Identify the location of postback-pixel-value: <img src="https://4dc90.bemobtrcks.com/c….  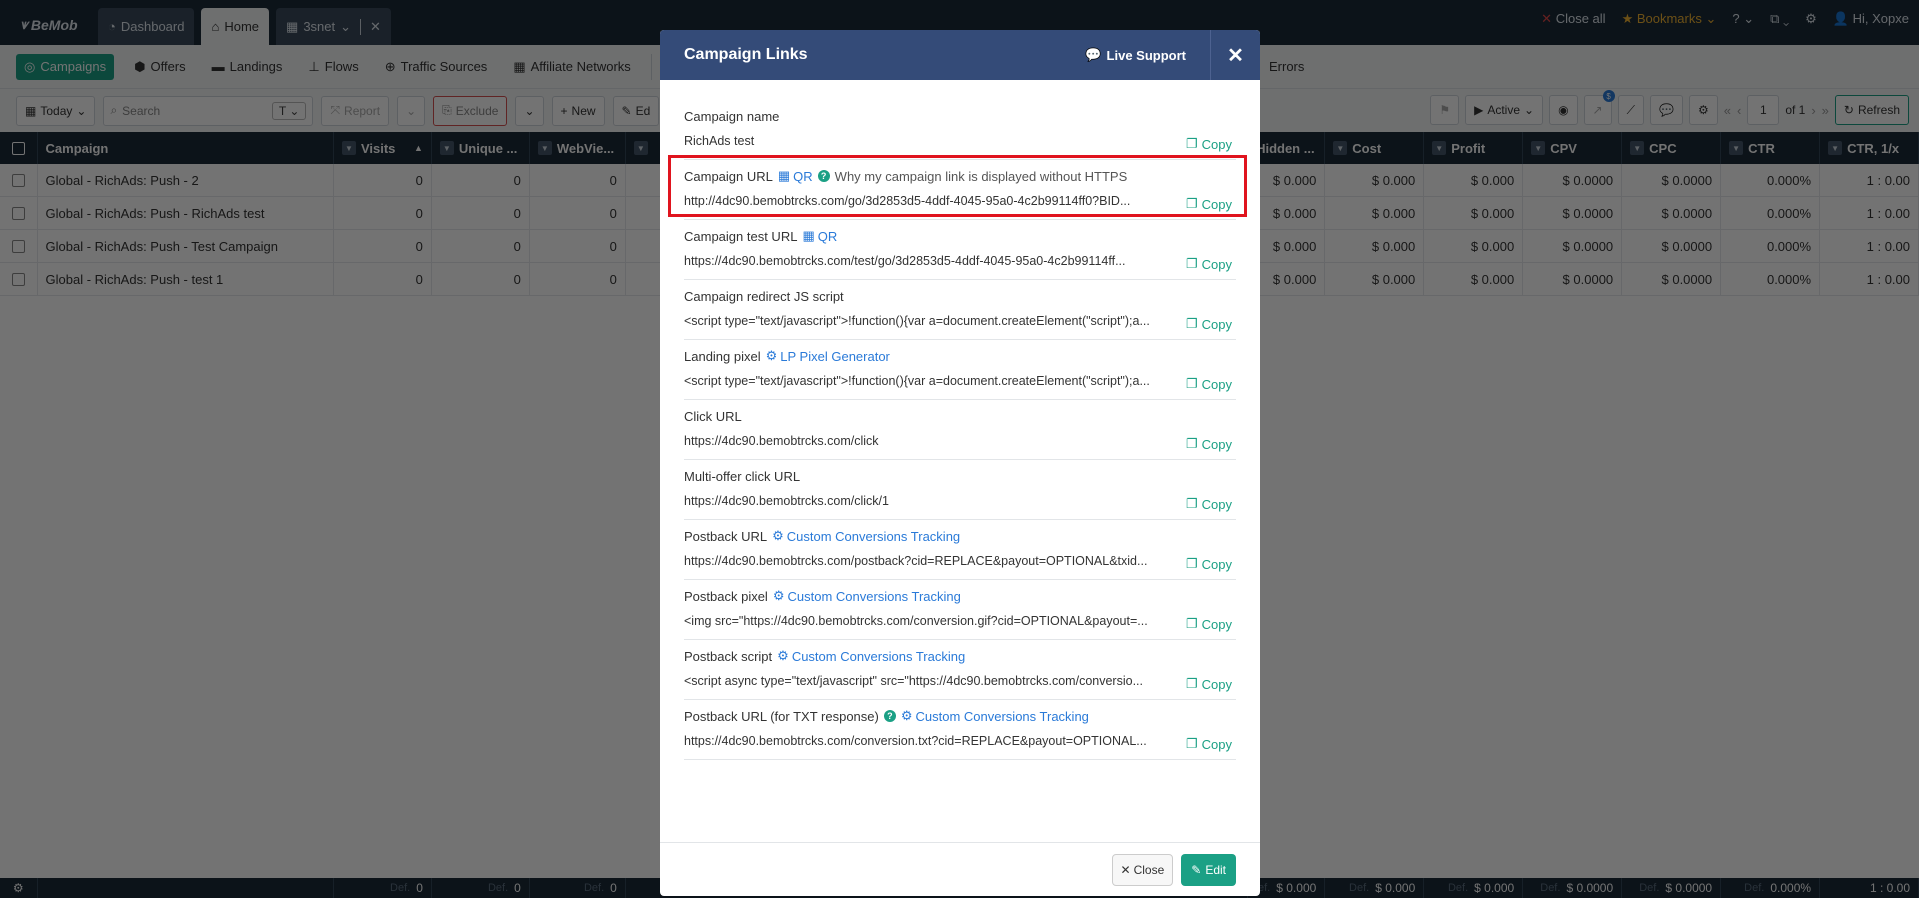
(916, 621).